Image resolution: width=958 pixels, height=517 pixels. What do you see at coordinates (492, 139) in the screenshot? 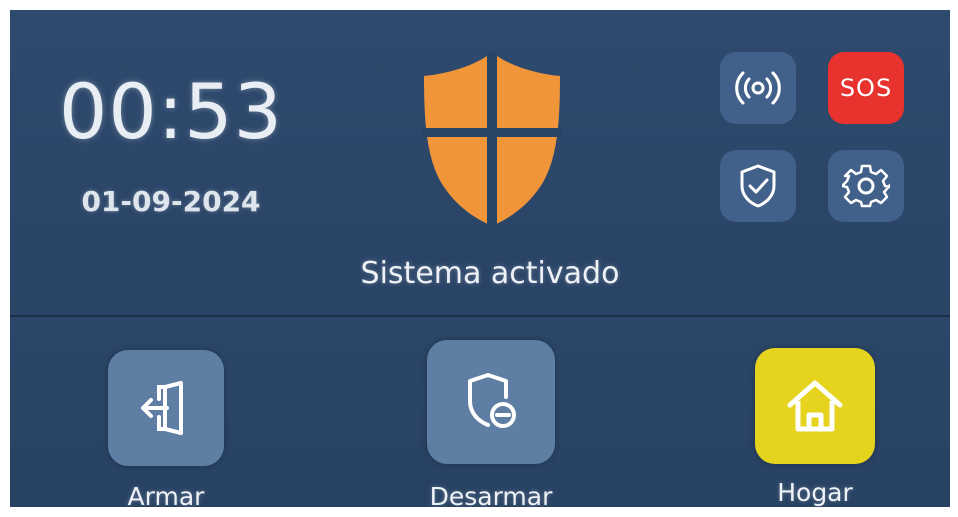
I see `shield-status-icon` at bounding box center [492, 139].